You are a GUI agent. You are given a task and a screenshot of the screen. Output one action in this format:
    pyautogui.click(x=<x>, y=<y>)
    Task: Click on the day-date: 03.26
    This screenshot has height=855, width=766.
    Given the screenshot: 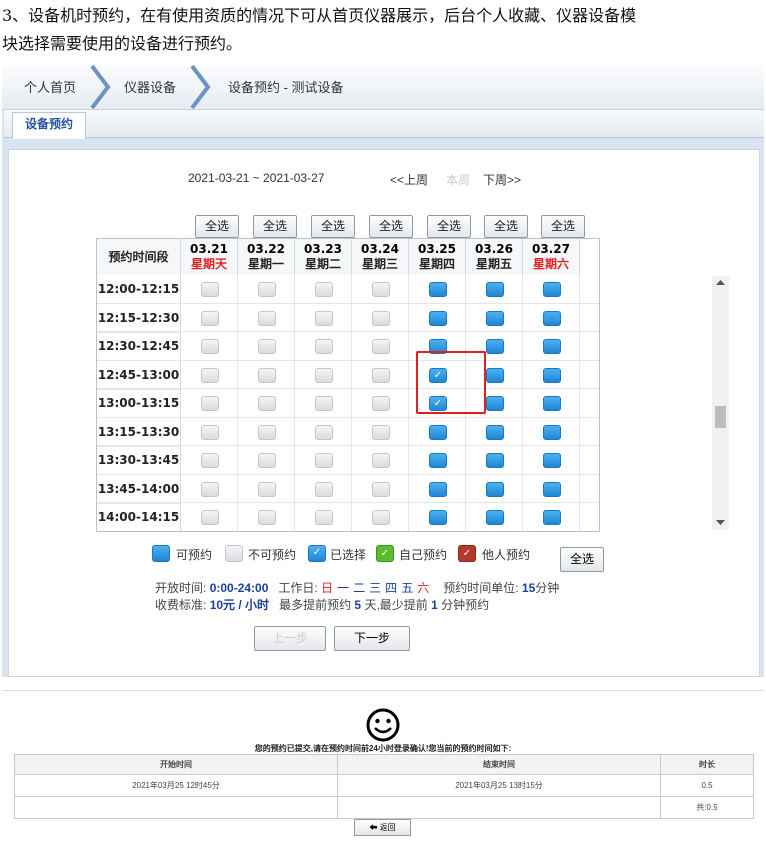 What is the action you would take?
    pyautogui.click(x=494, y=249)
    